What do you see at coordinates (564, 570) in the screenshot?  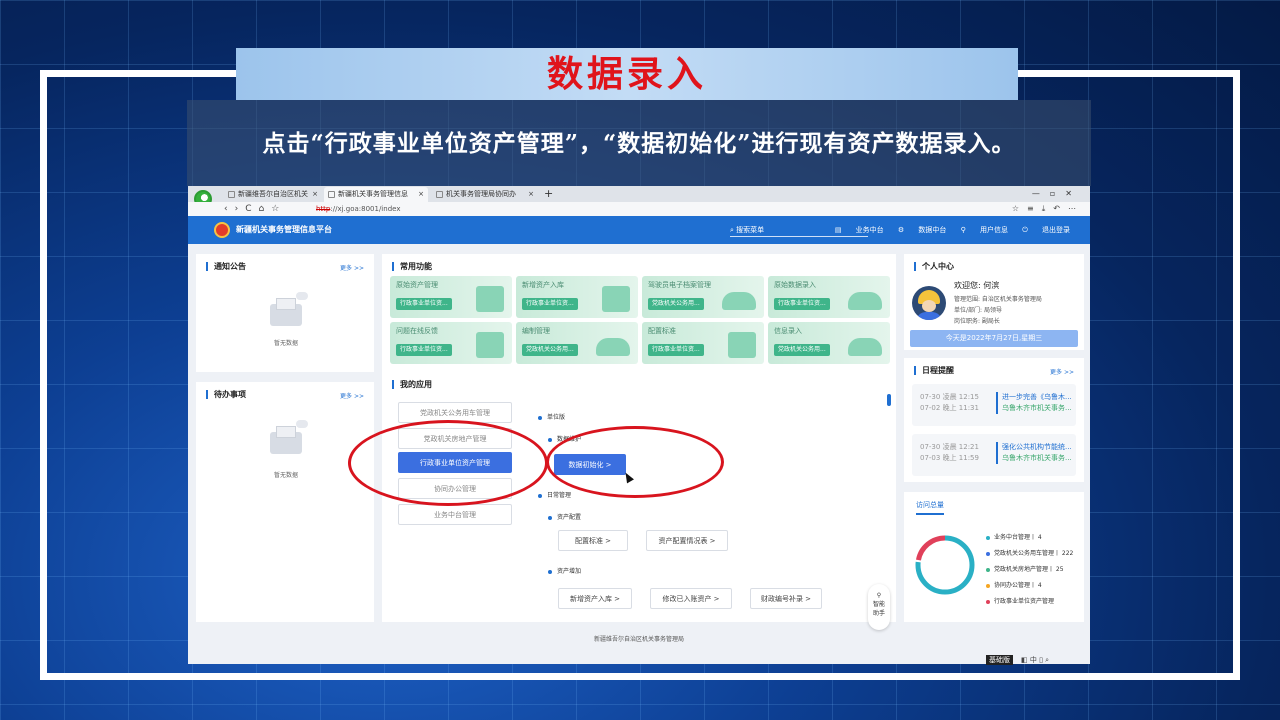 I see `tree-addition: 资产增加` at bounding box center [564, 570].